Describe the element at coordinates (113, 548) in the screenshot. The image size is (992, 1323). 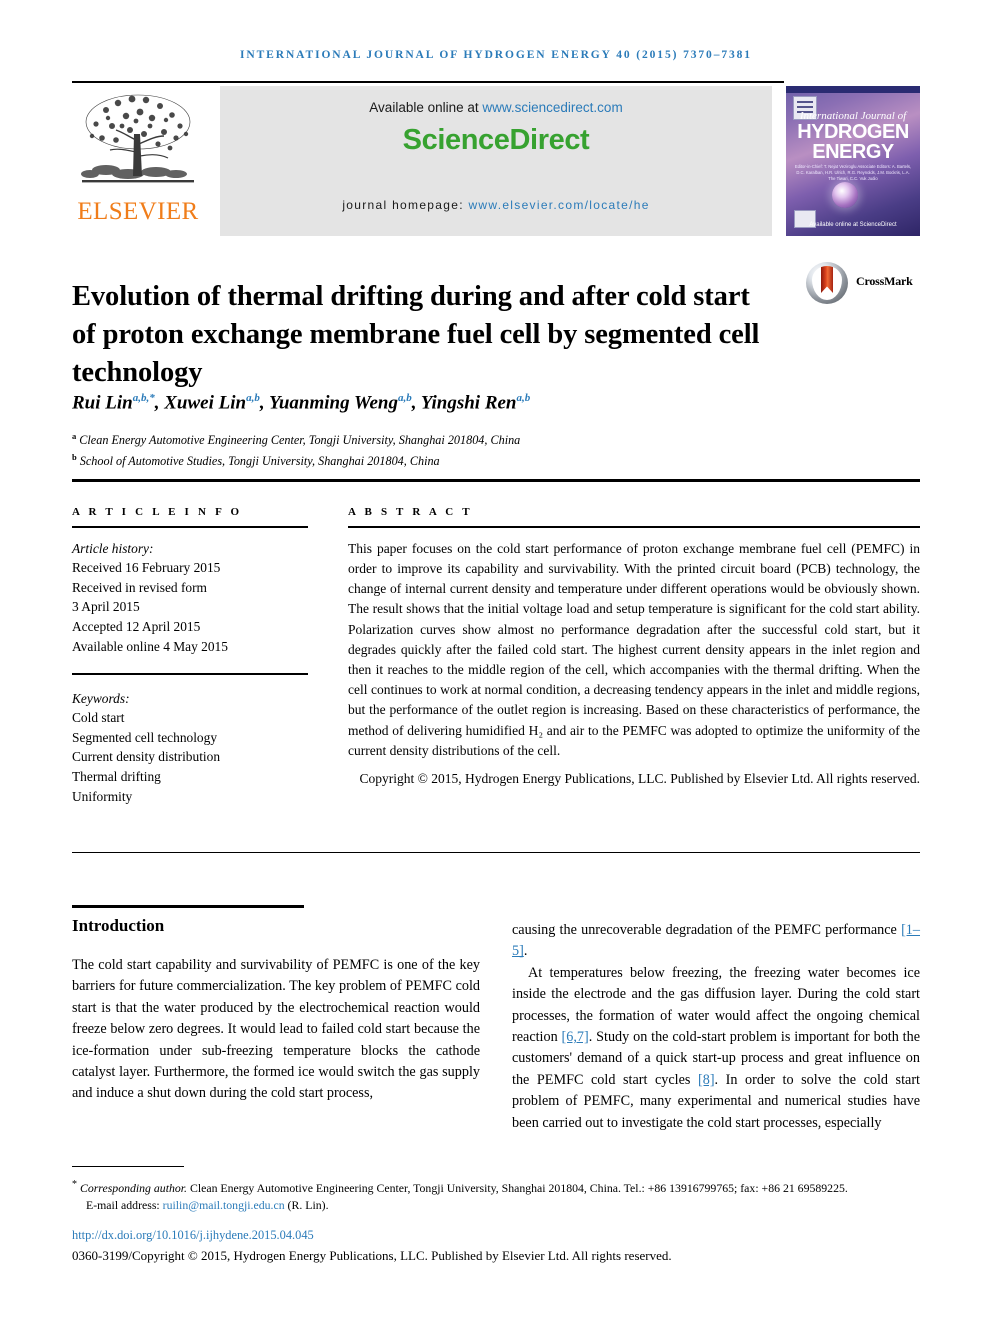
I see `article-history-label: Article history:` at that location.